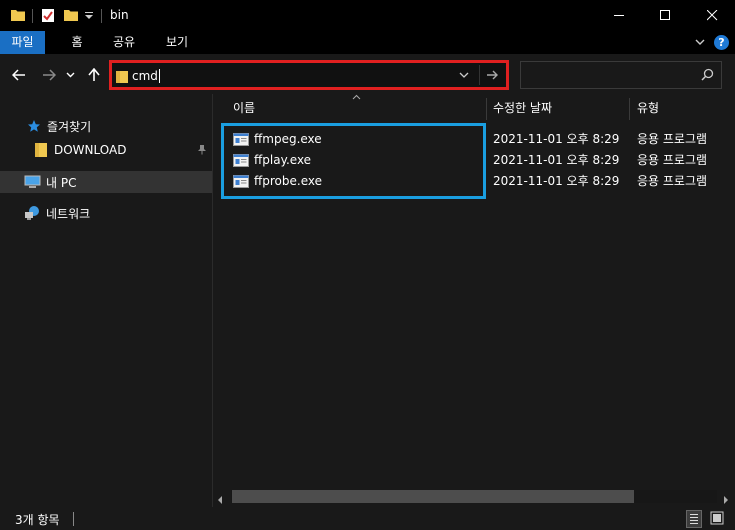  I want to click on computer-icon, so click(32, 183).